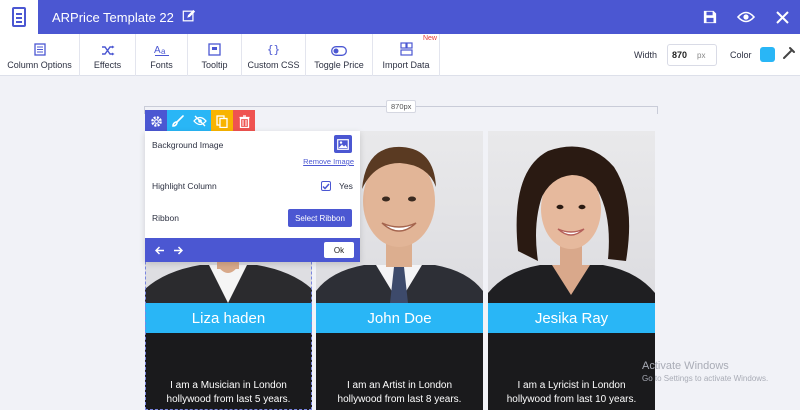  I want to click on app-header: ARPrice Template 22, so click(400, 17).